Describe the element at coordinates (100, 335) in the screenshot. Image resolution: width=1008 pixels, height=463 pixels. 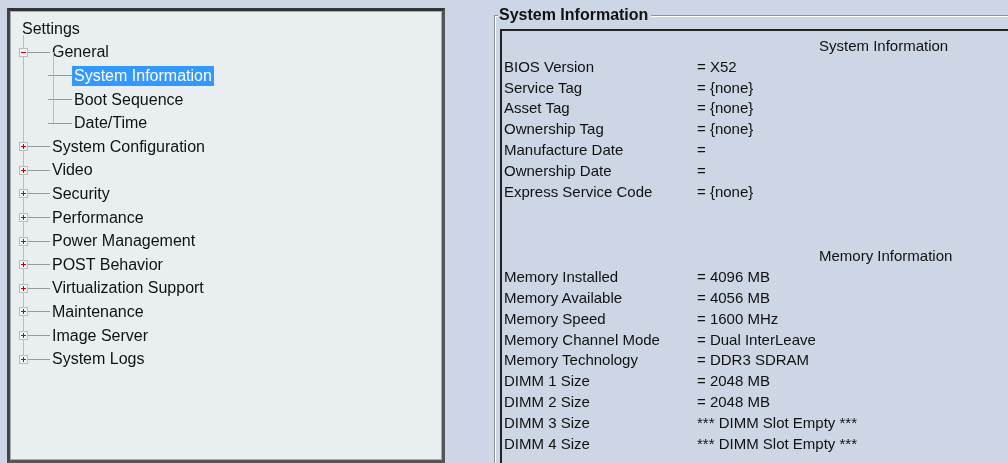
I see `tree-item: Image Server` at that location.